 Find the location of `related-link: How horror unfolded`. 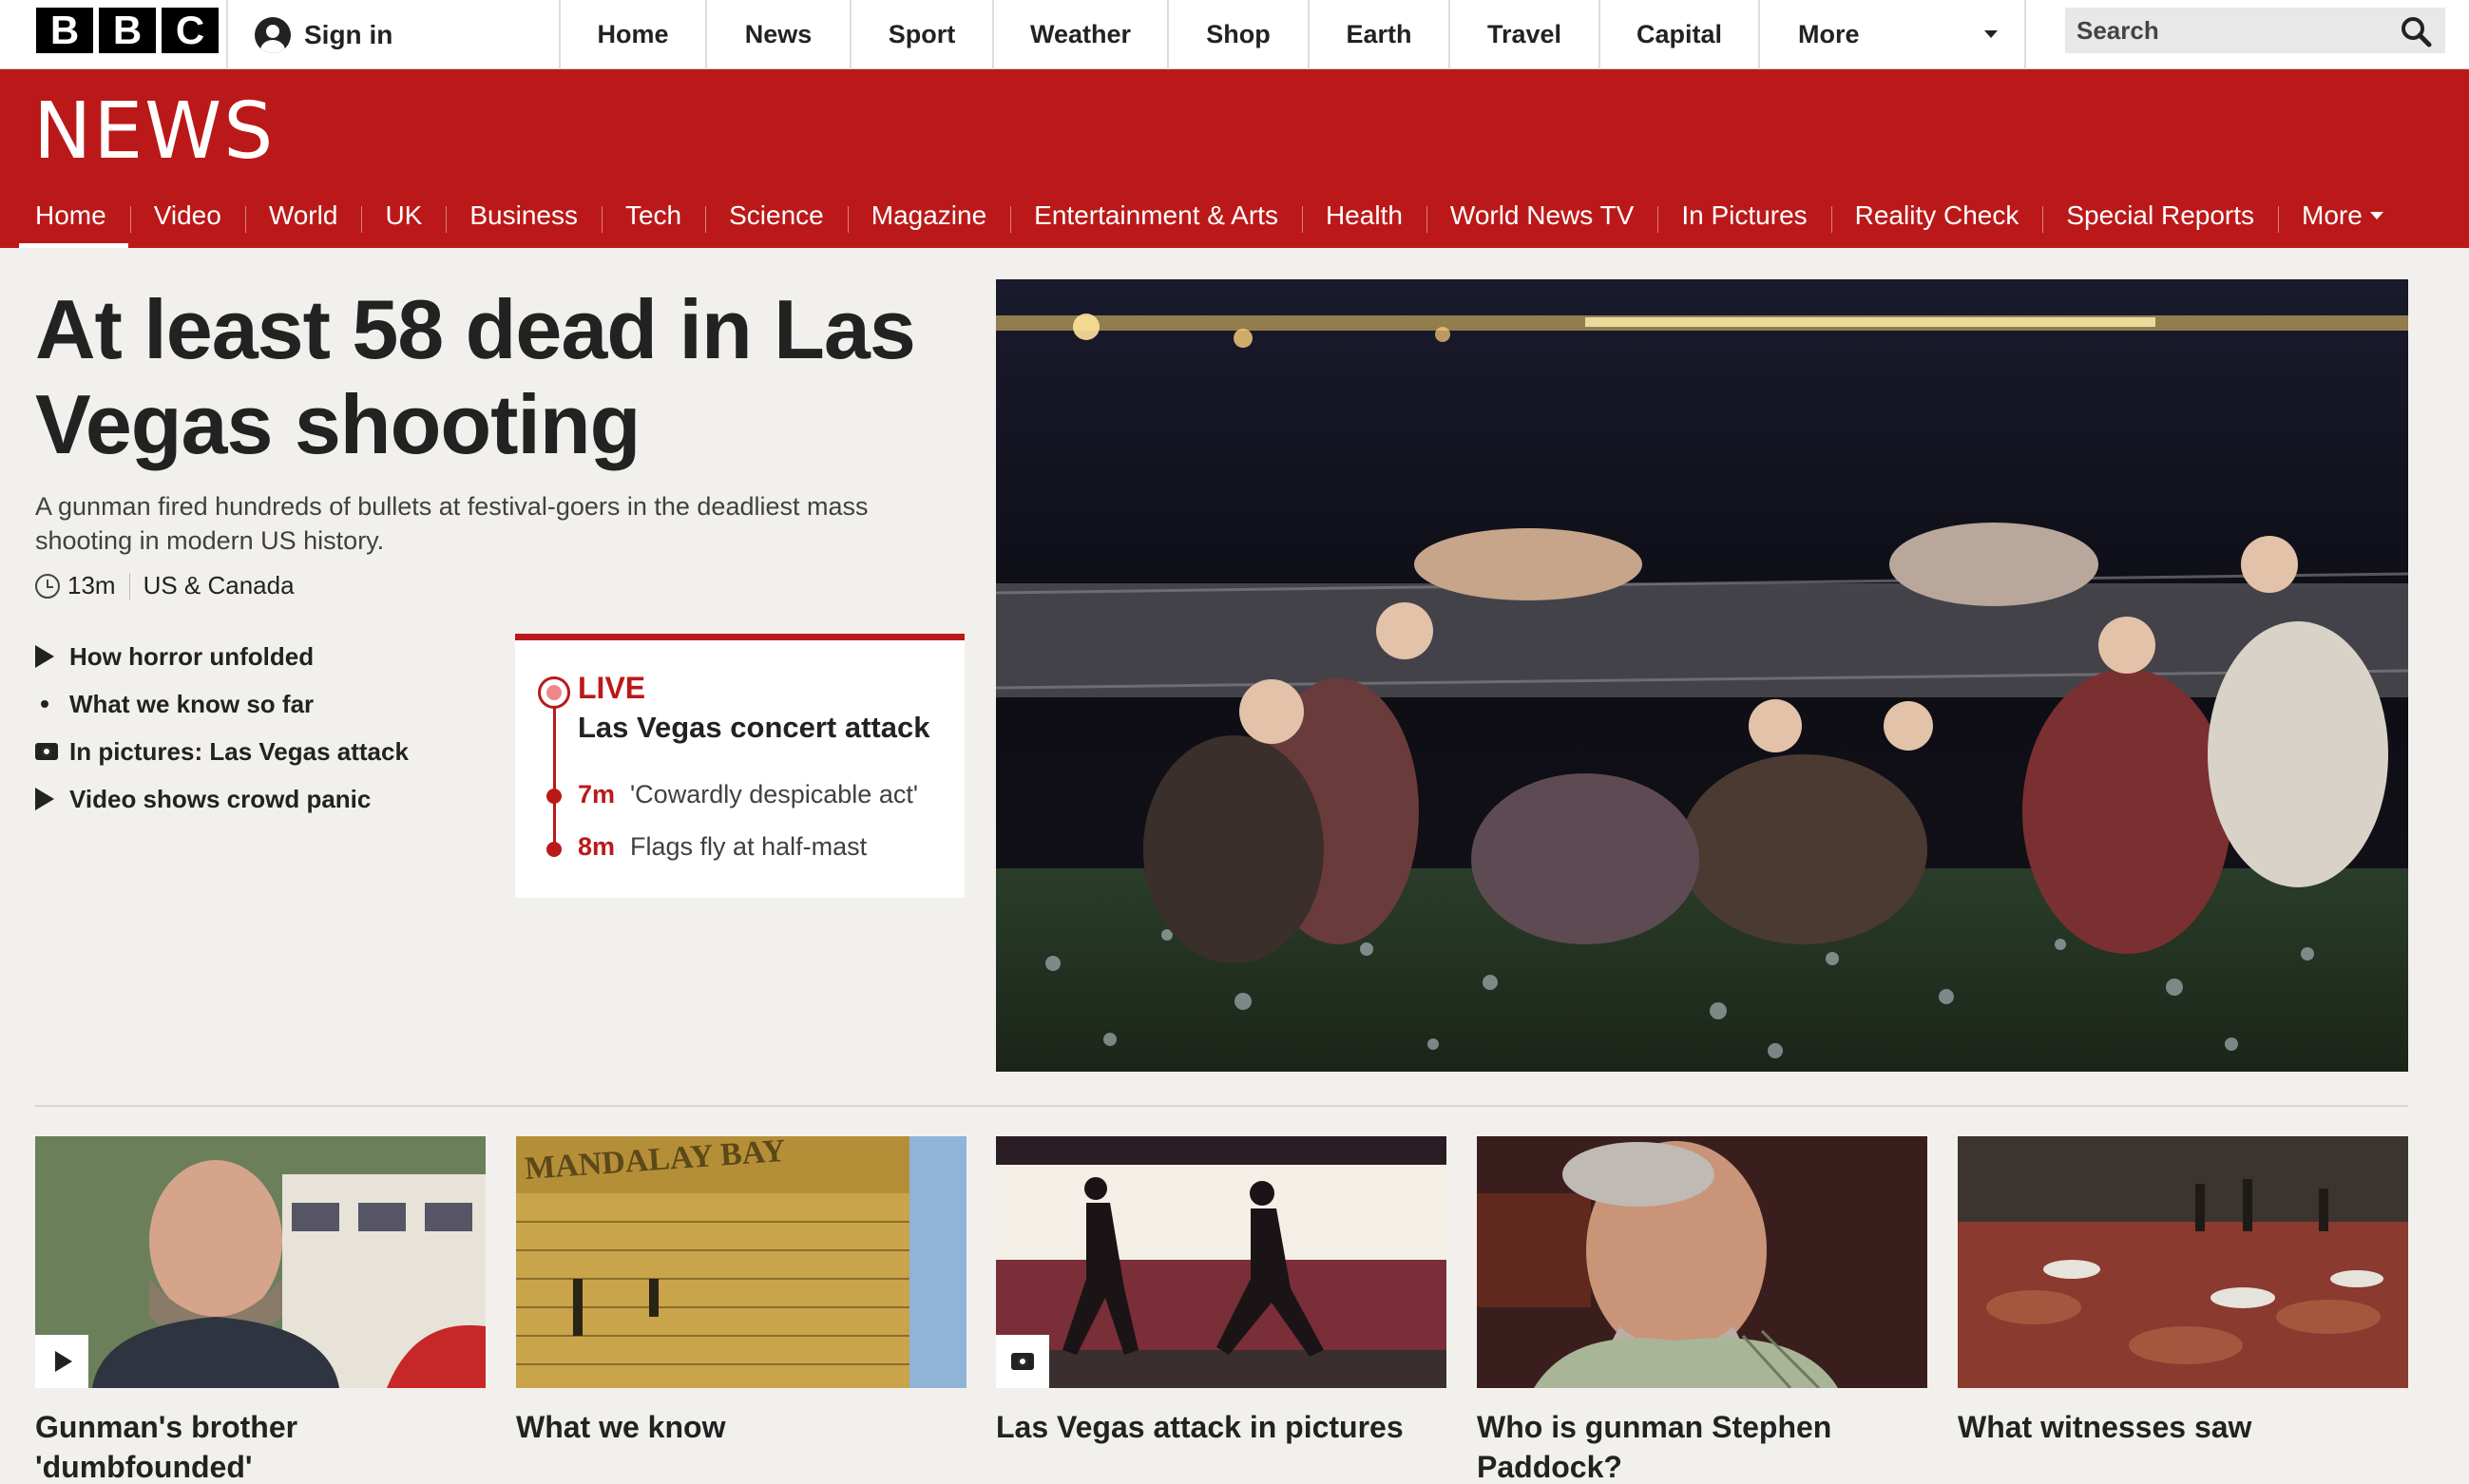

related-link: How horror unfolded is located at coordinates (222, 656).